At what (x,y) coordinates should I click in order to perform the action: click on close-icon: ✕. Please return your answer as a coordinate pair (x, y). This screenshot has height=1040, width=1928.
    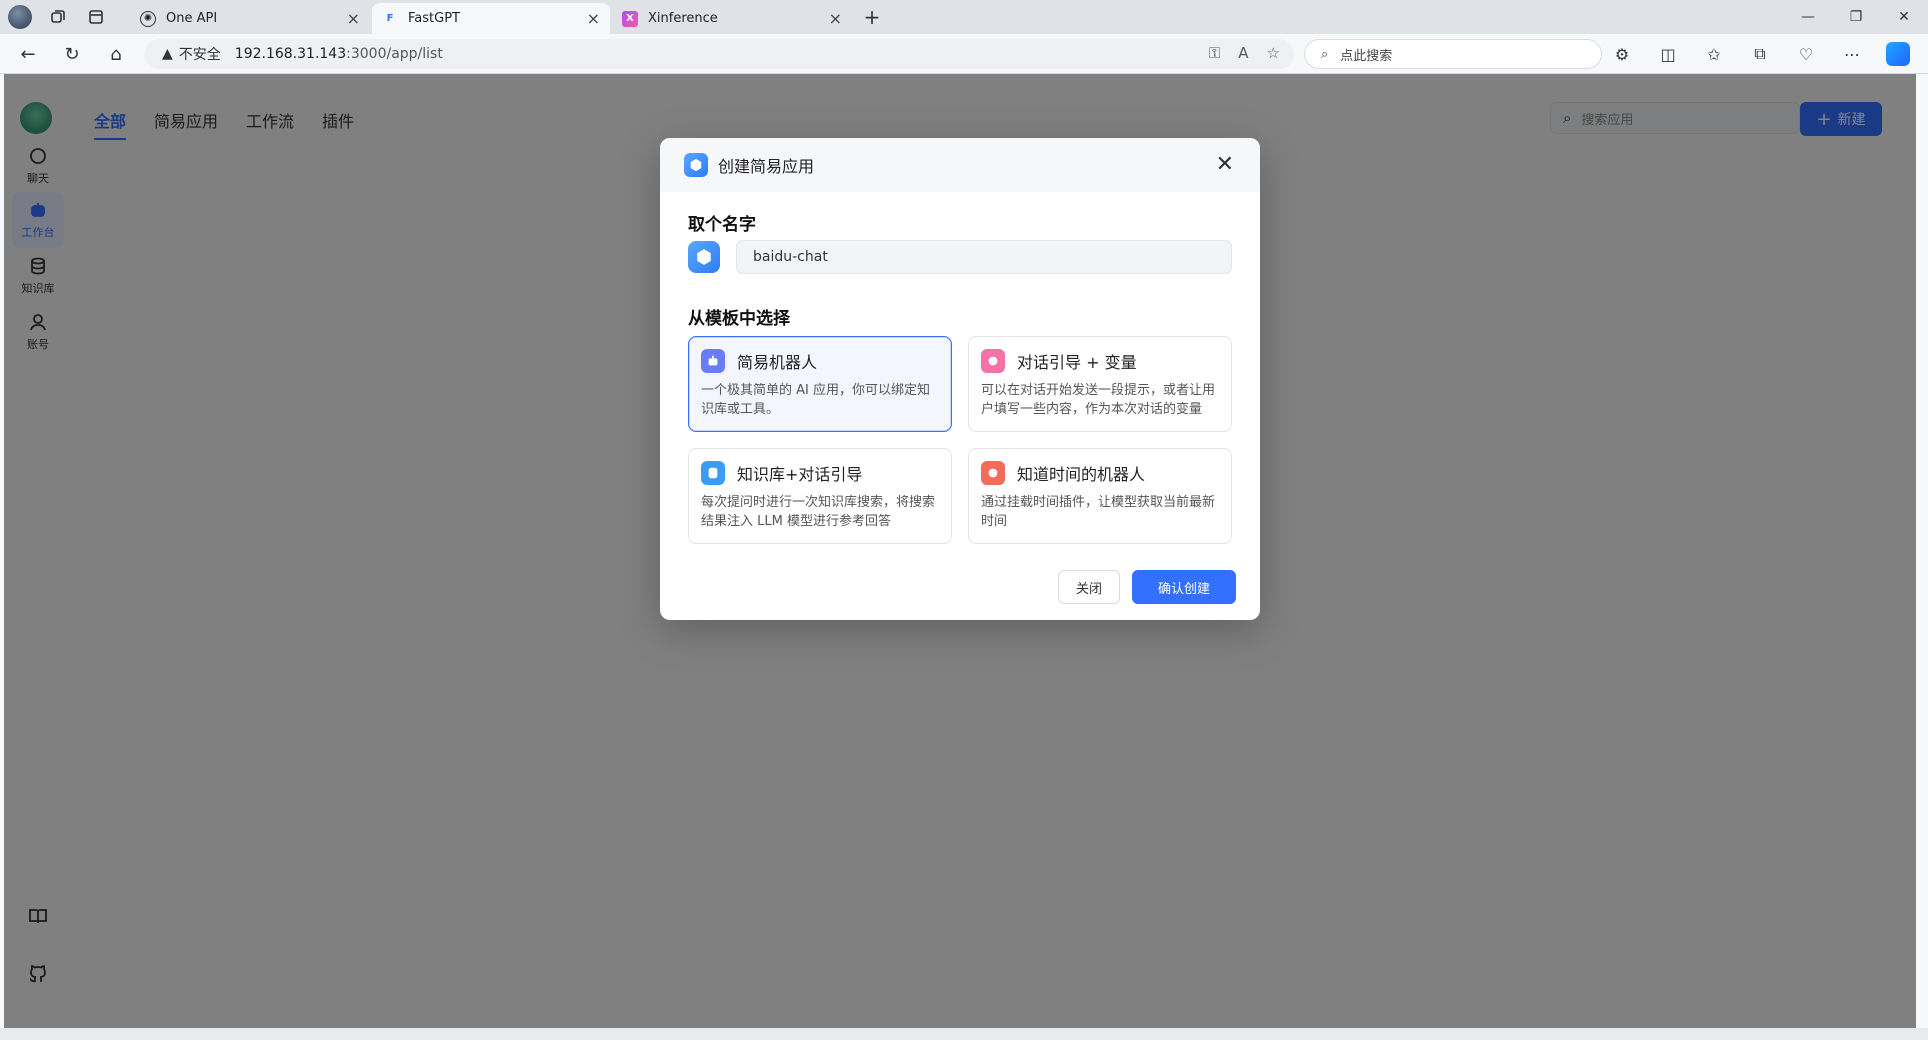
    Looking at the image, I should click on (1225, 165).